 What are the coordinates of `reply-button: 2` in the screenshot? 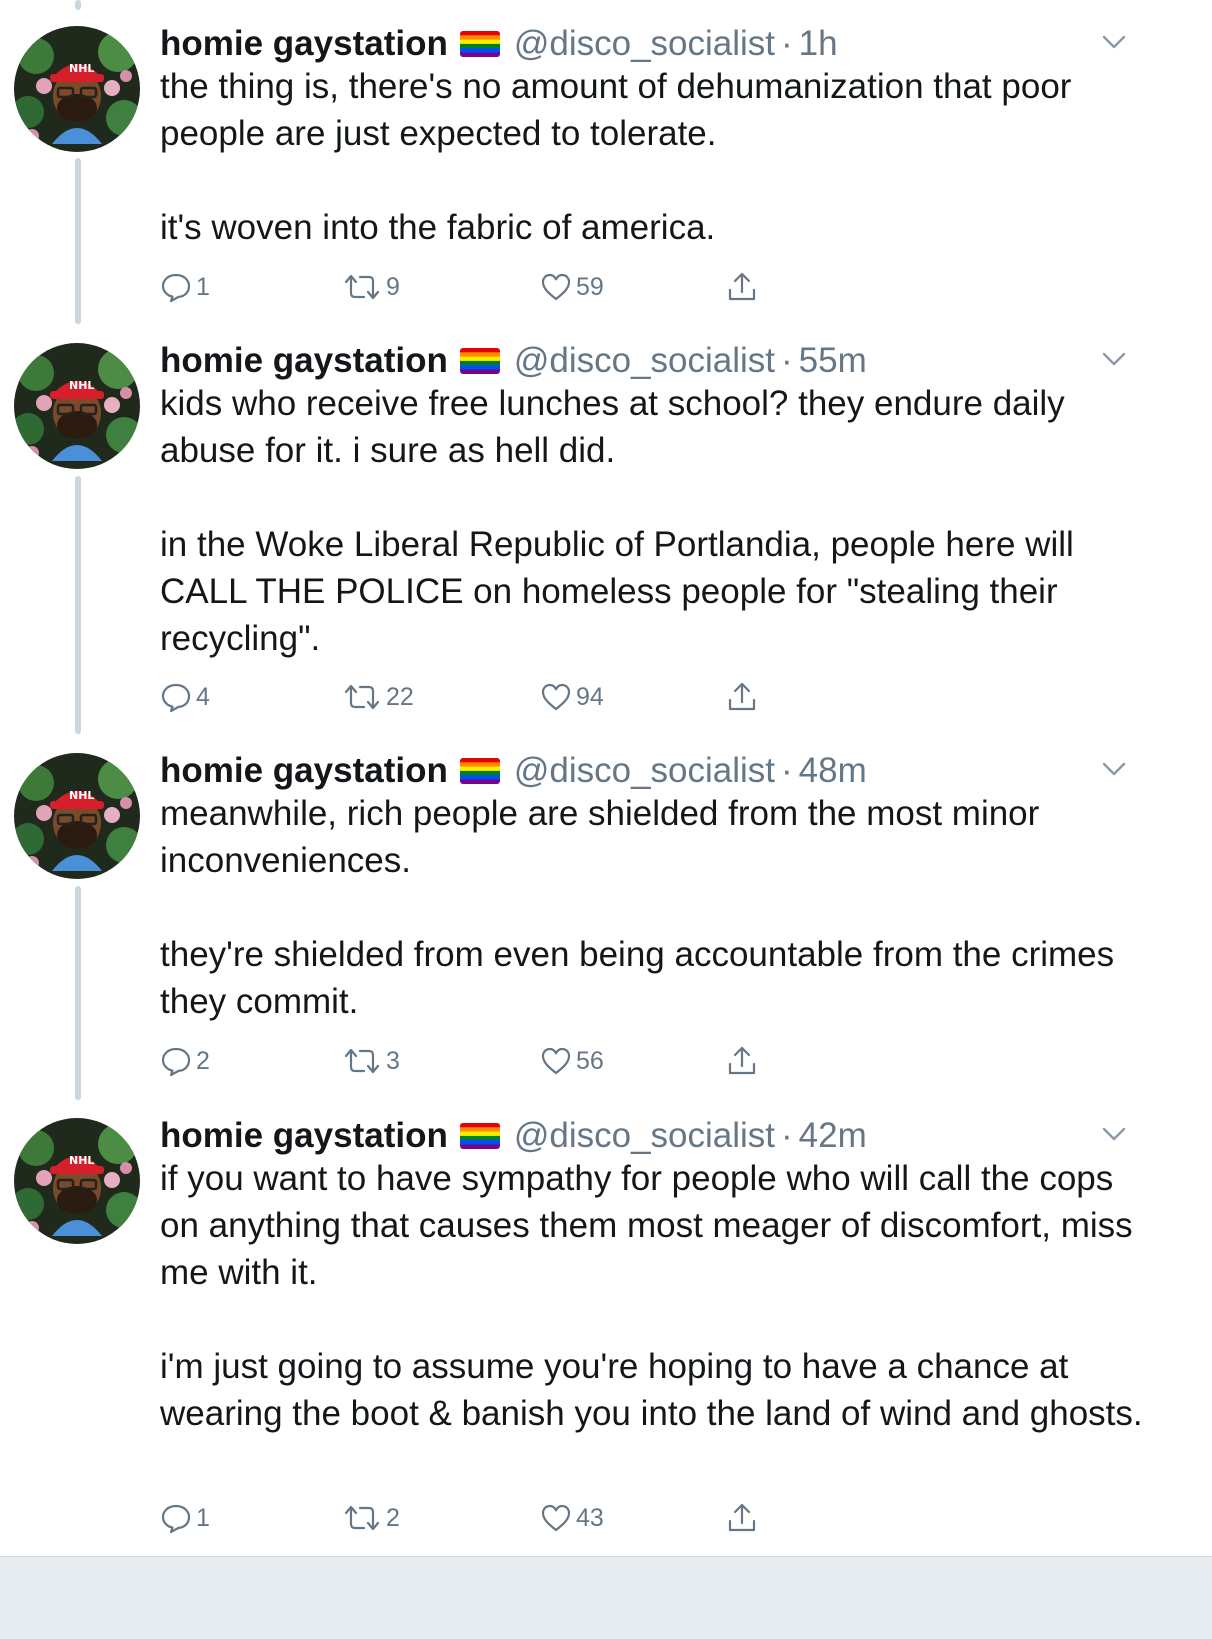 It's located at (185, 1061).